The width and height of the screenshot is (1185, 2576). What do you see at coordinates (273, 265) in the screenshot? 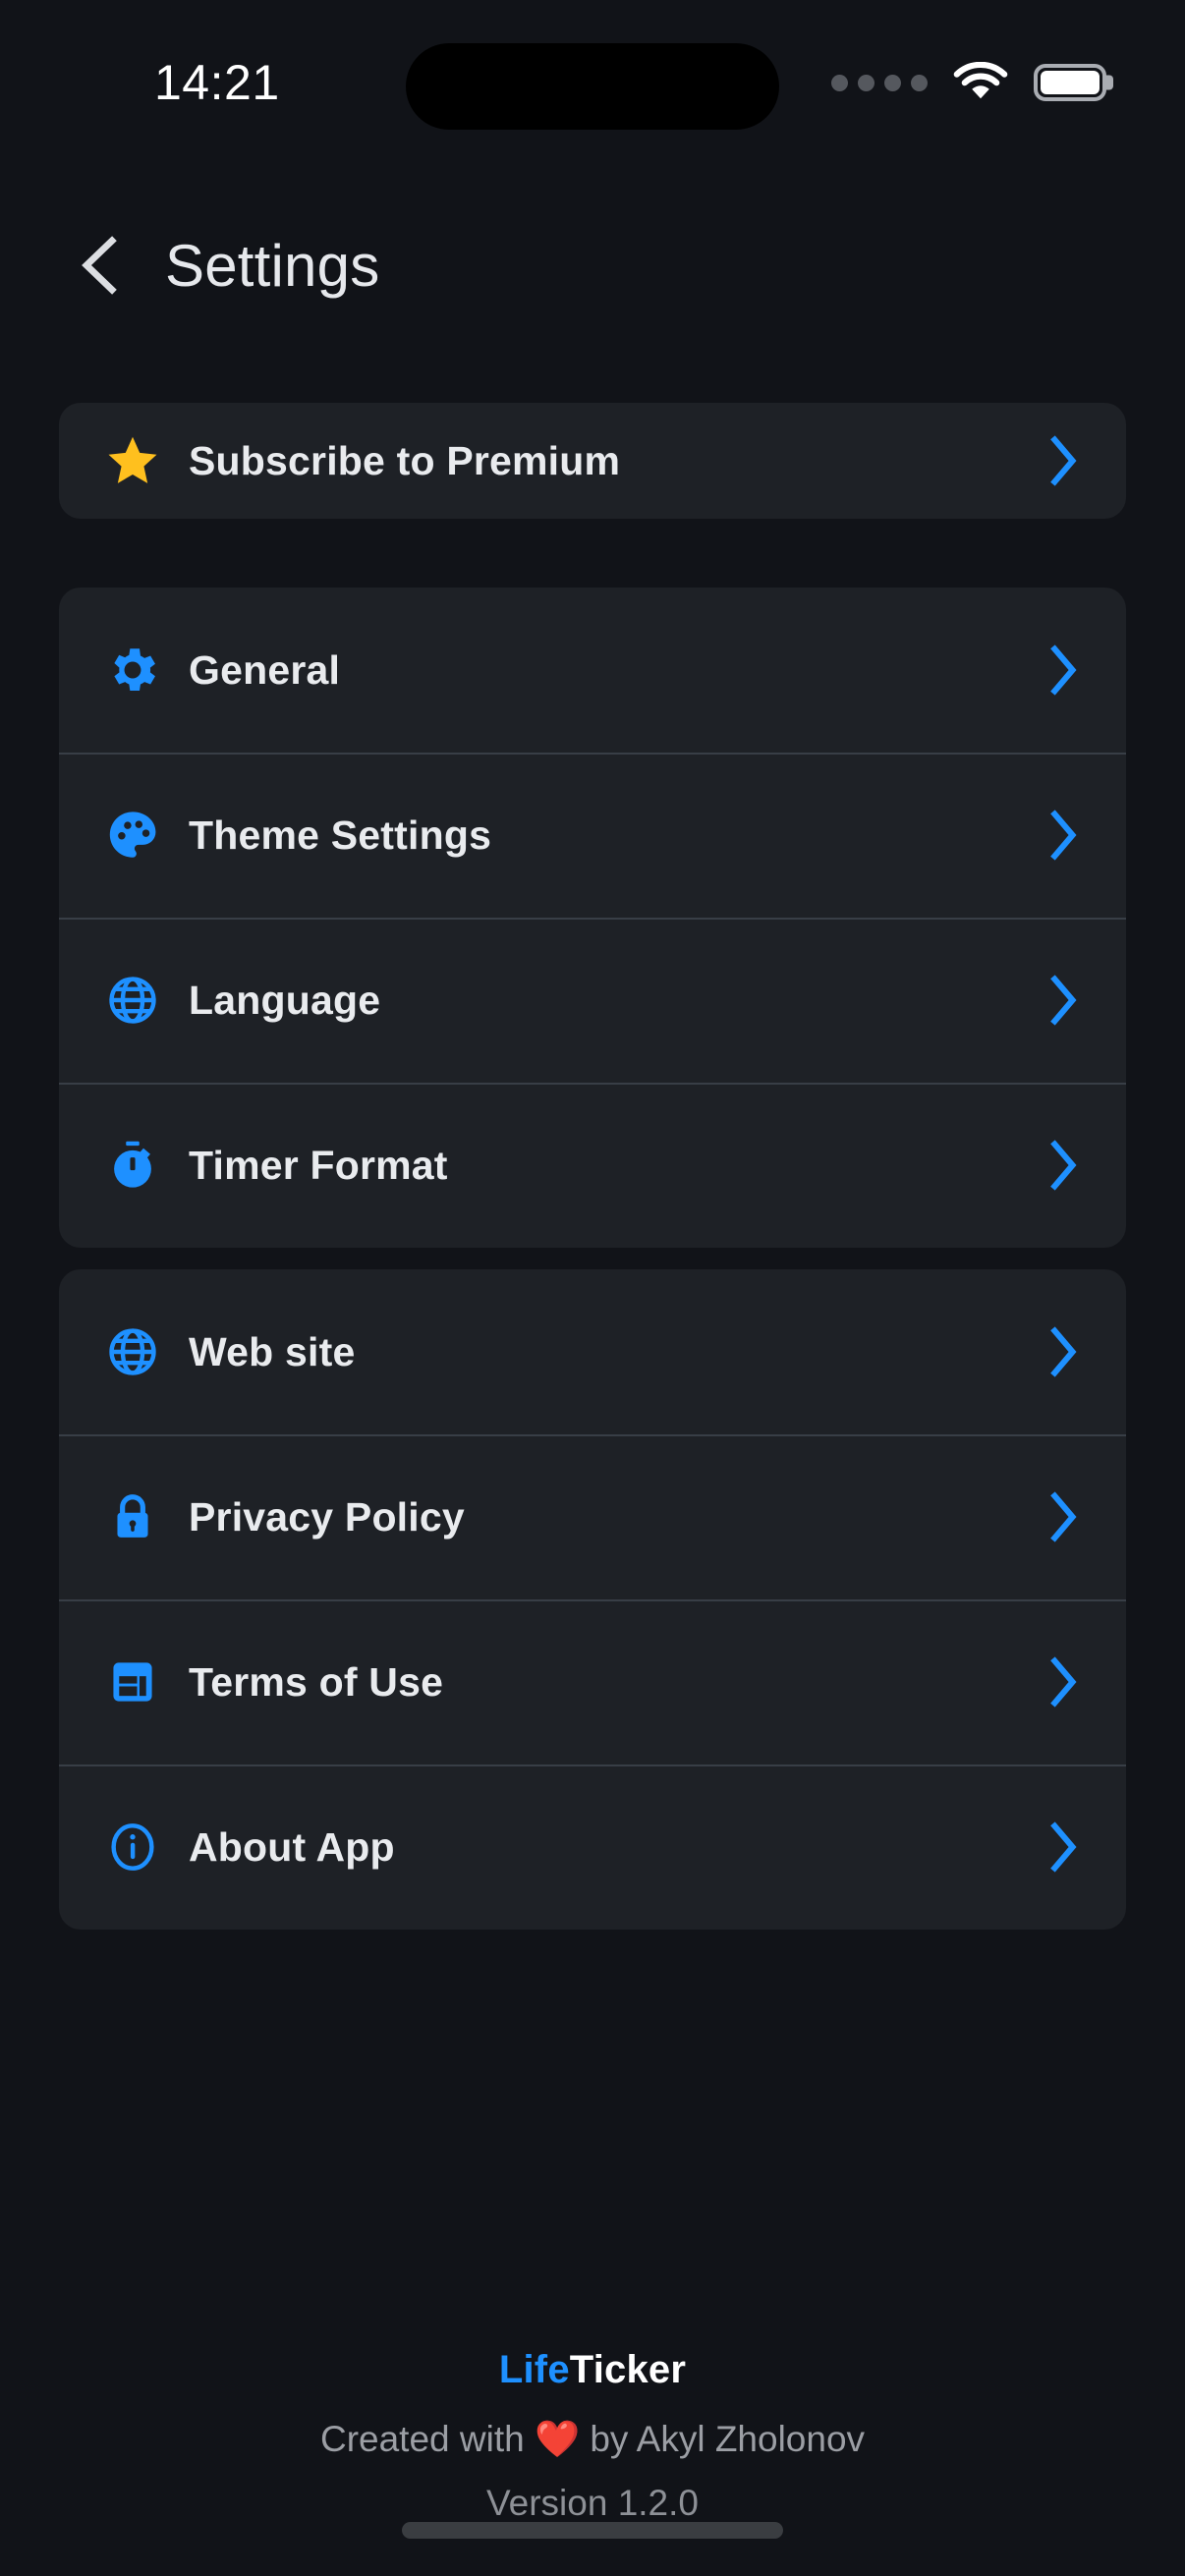
I see `page-title: Settings` at bounding box center [273, 265].